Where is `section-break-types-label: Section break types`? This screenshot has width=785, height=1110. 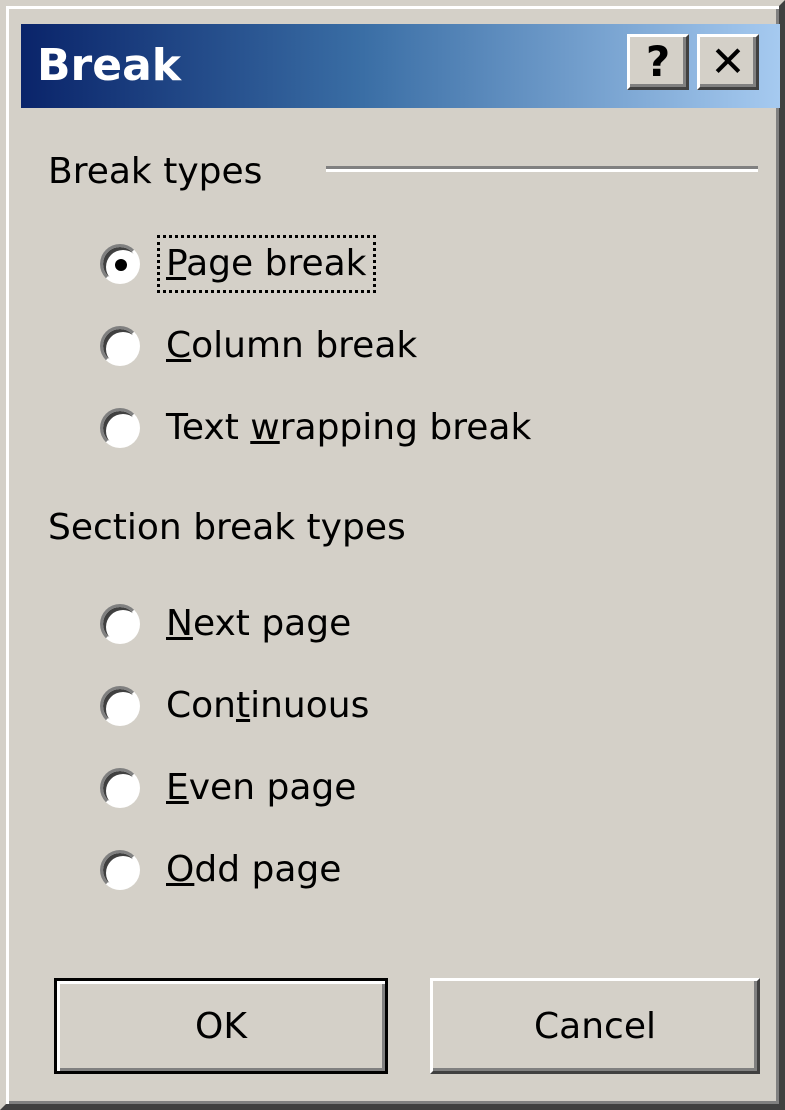 section-break-types-label: Section break types is located at coordinates (227, 527).